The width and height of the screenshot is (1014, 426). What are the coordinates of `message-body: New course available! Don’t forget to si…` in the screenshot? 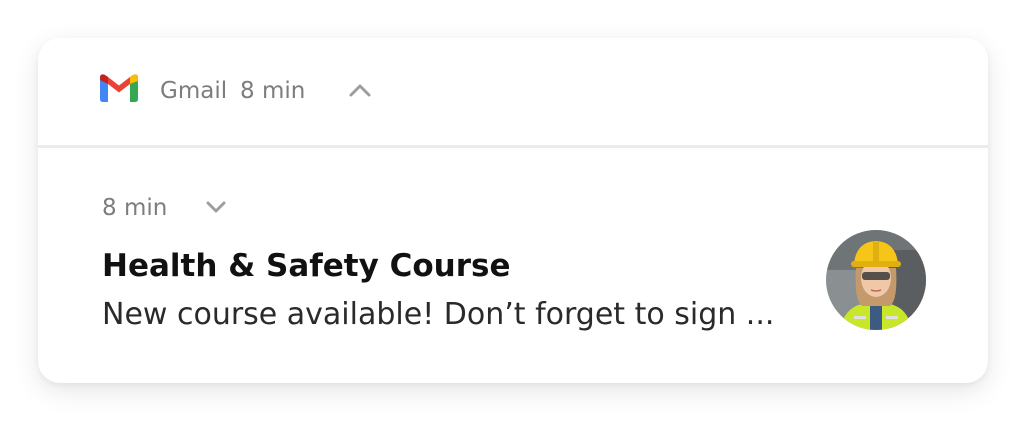 It's located at (438, 314).